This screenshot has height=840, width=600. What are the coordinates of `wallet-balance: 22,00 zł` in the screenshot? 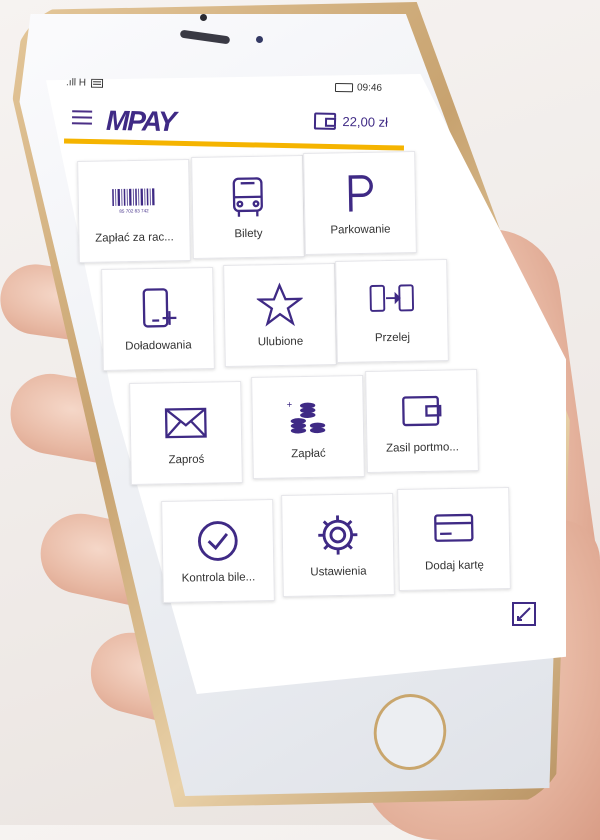 It's located at (351, 122).